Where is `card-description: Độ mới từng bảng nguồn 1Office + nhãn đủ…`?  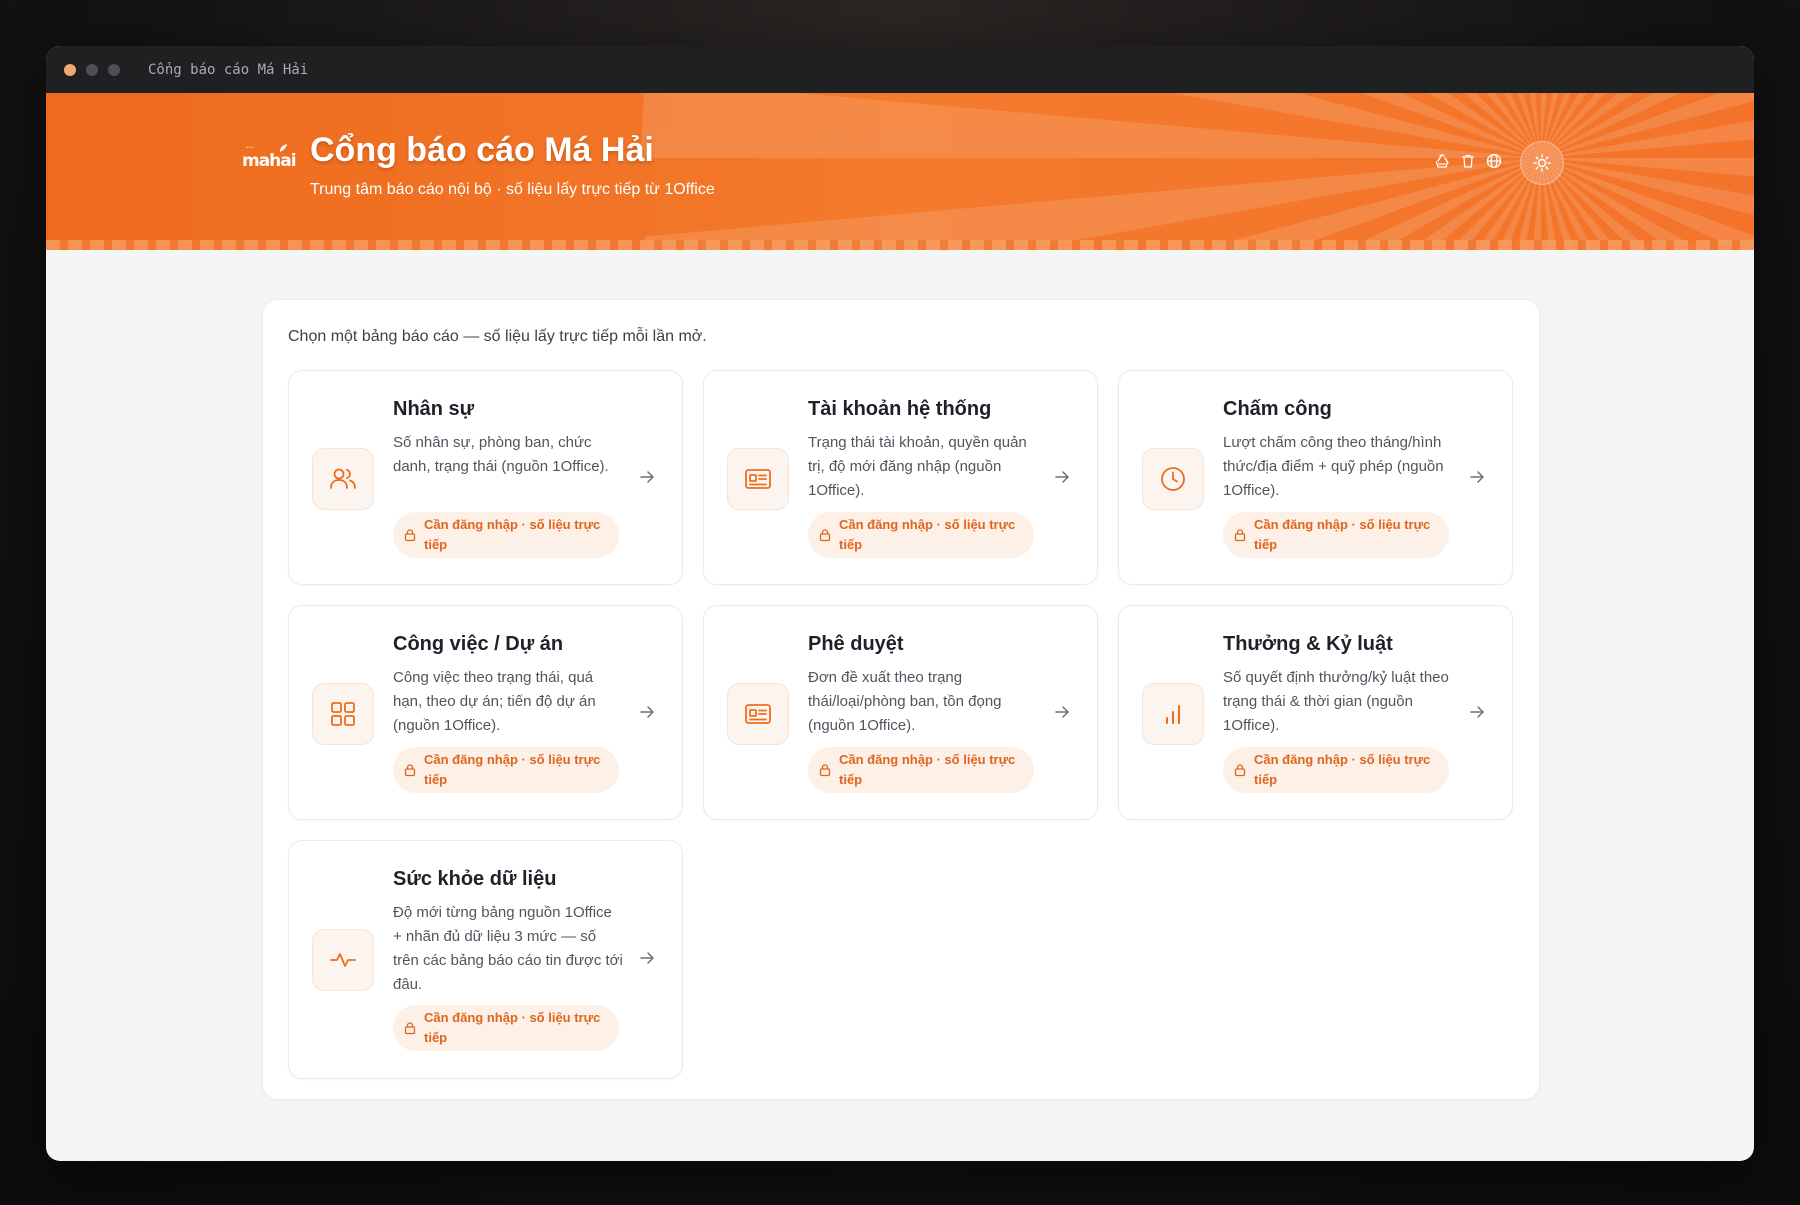 card-description: Độ mới từng bảng nguồn 1Office + nhãn đủ… is located at coordinates (508, 948).